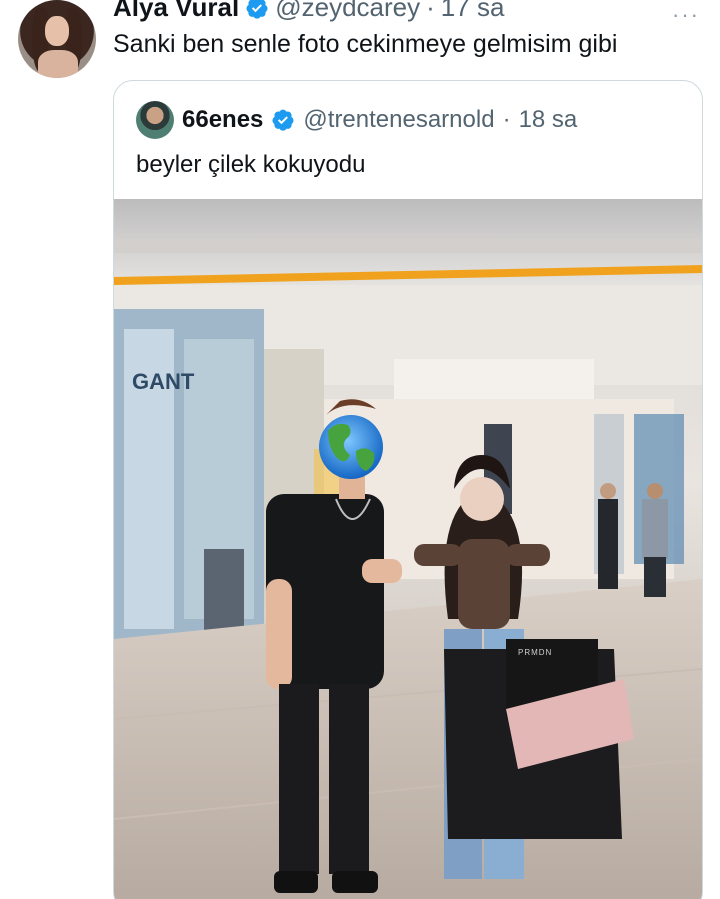  What do you see at coordinates (473, 11) in the screenshot?
I see `timestamp: 17 sa` at bounding box center [473, 11].